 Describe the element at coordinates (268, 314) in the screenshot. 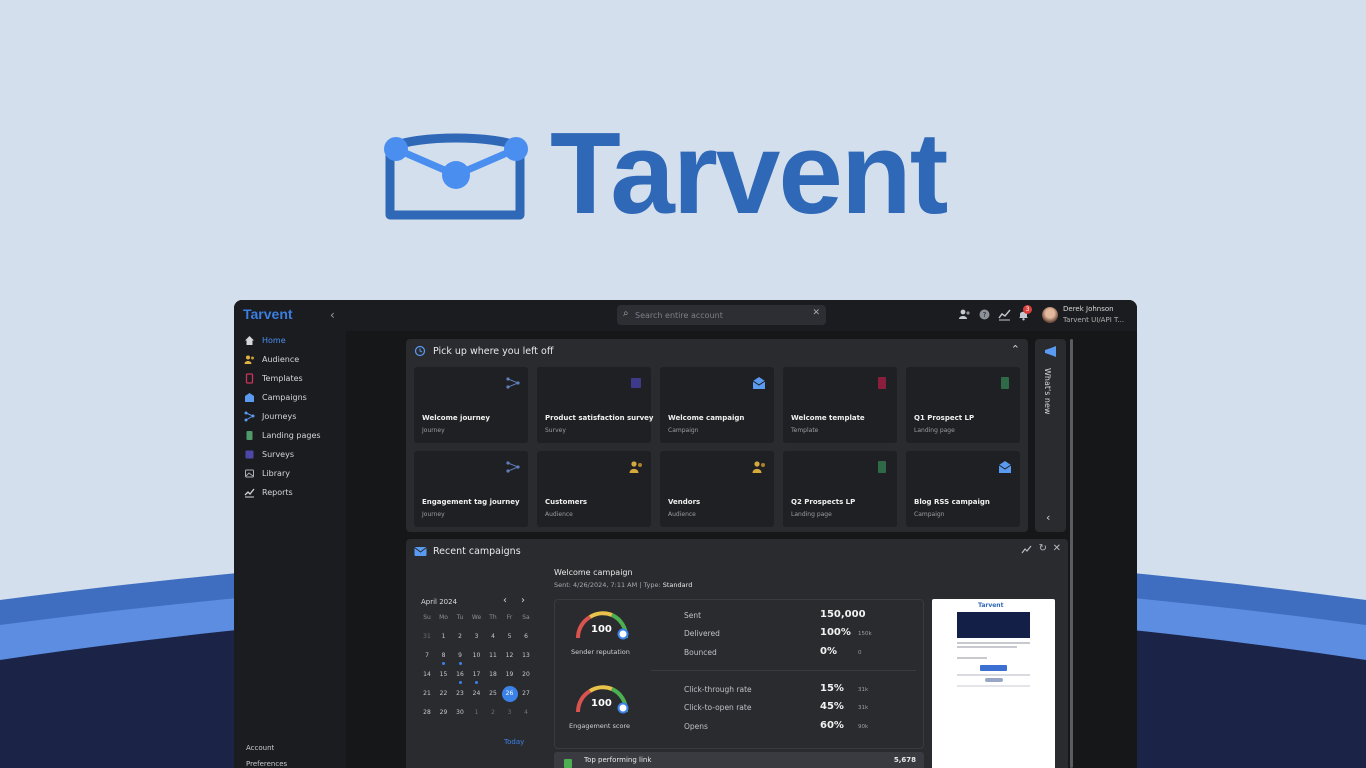

I see `app-logo: Tarvent` at that location.